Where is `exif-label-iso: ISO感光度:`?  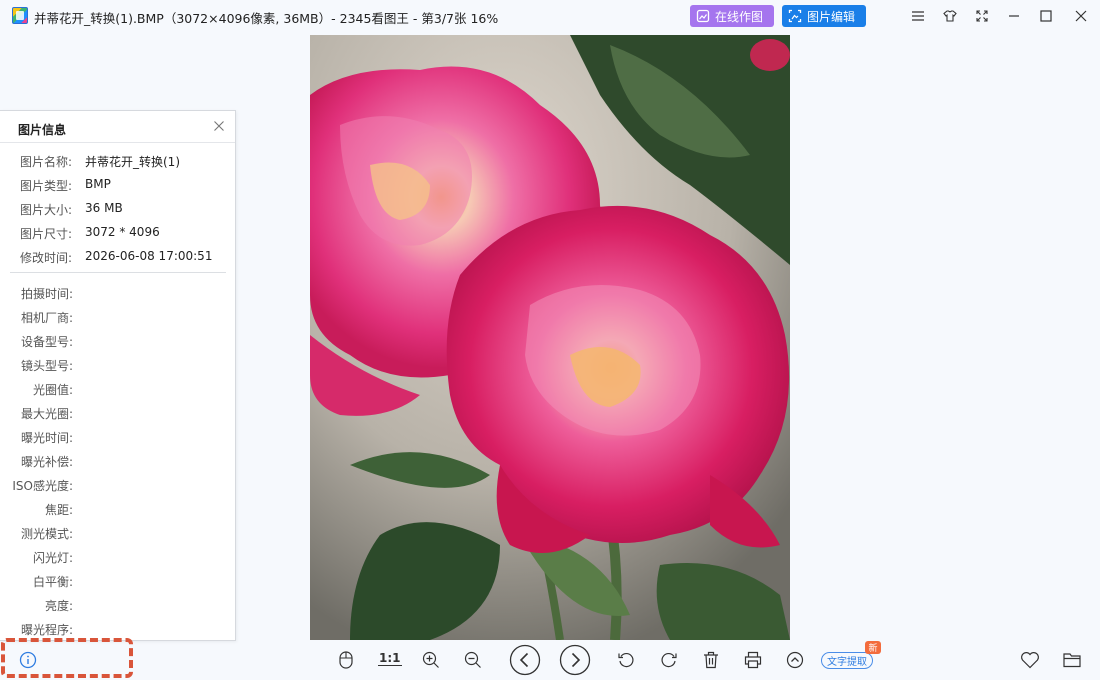 exif-label-iso: ISO感光度: is located at coordinates (42, 486).